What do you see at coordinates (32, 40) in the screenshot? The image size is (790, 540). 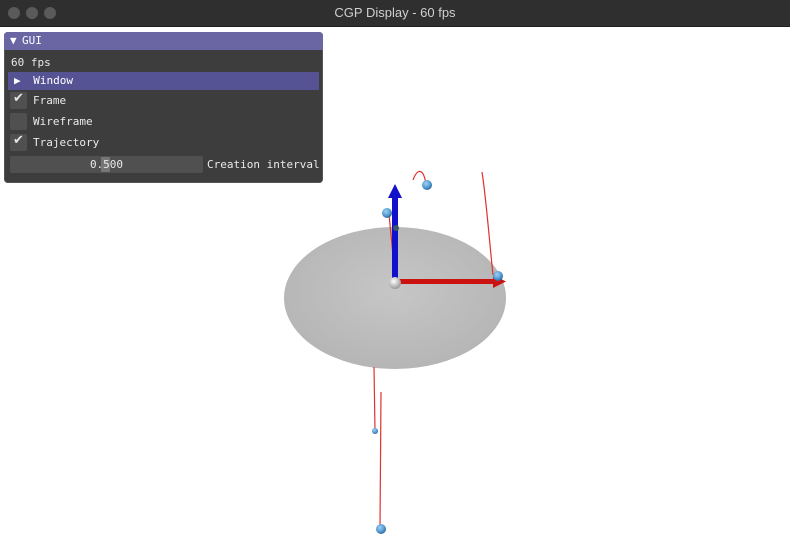 I see `gui-panel-title: GUI` at bounding box center [32, 40].